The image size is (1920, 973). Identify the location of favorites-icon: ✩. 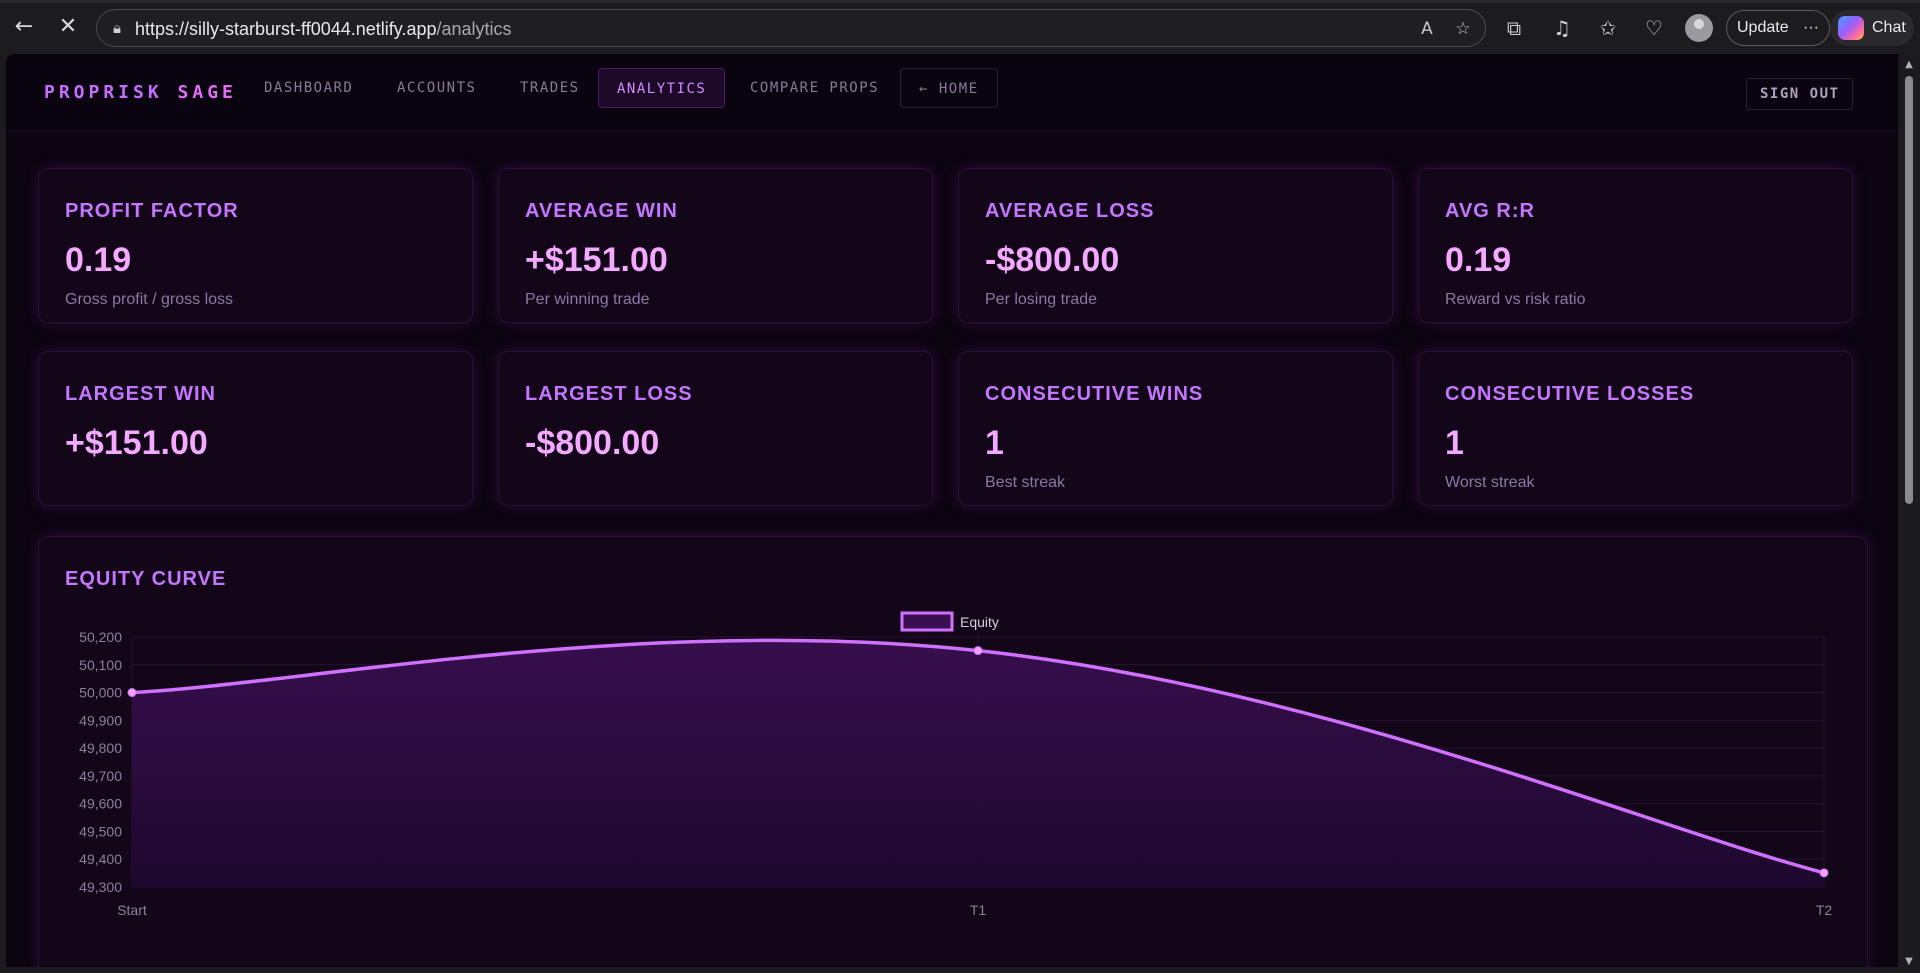
(1608, 28).